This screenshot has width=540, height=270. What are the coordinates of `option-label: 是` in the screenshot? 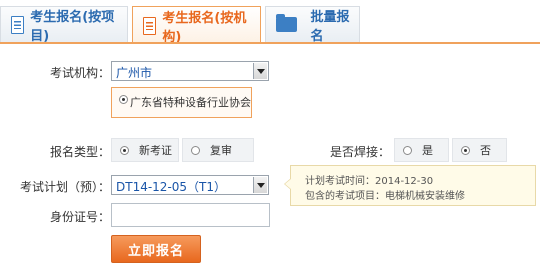 It's located at (427, 150).